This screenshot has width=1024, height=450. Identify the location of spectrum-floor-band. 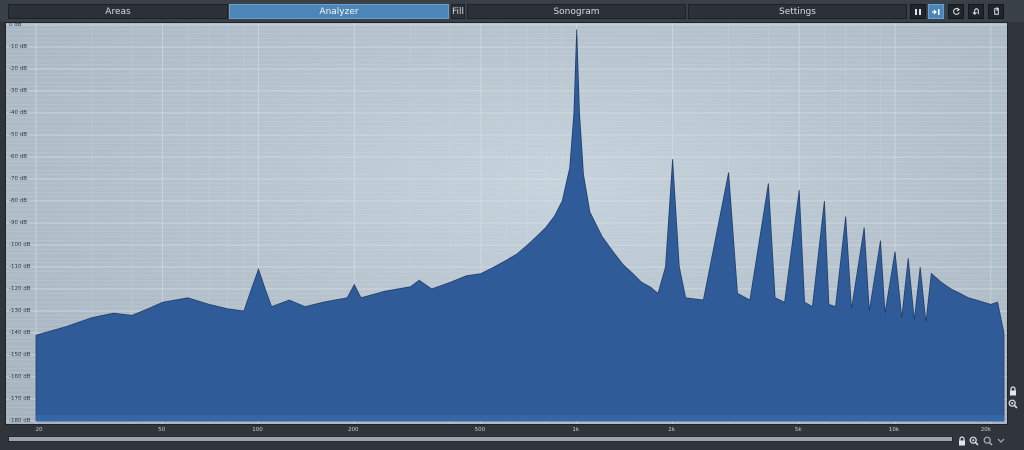
(520, 418).